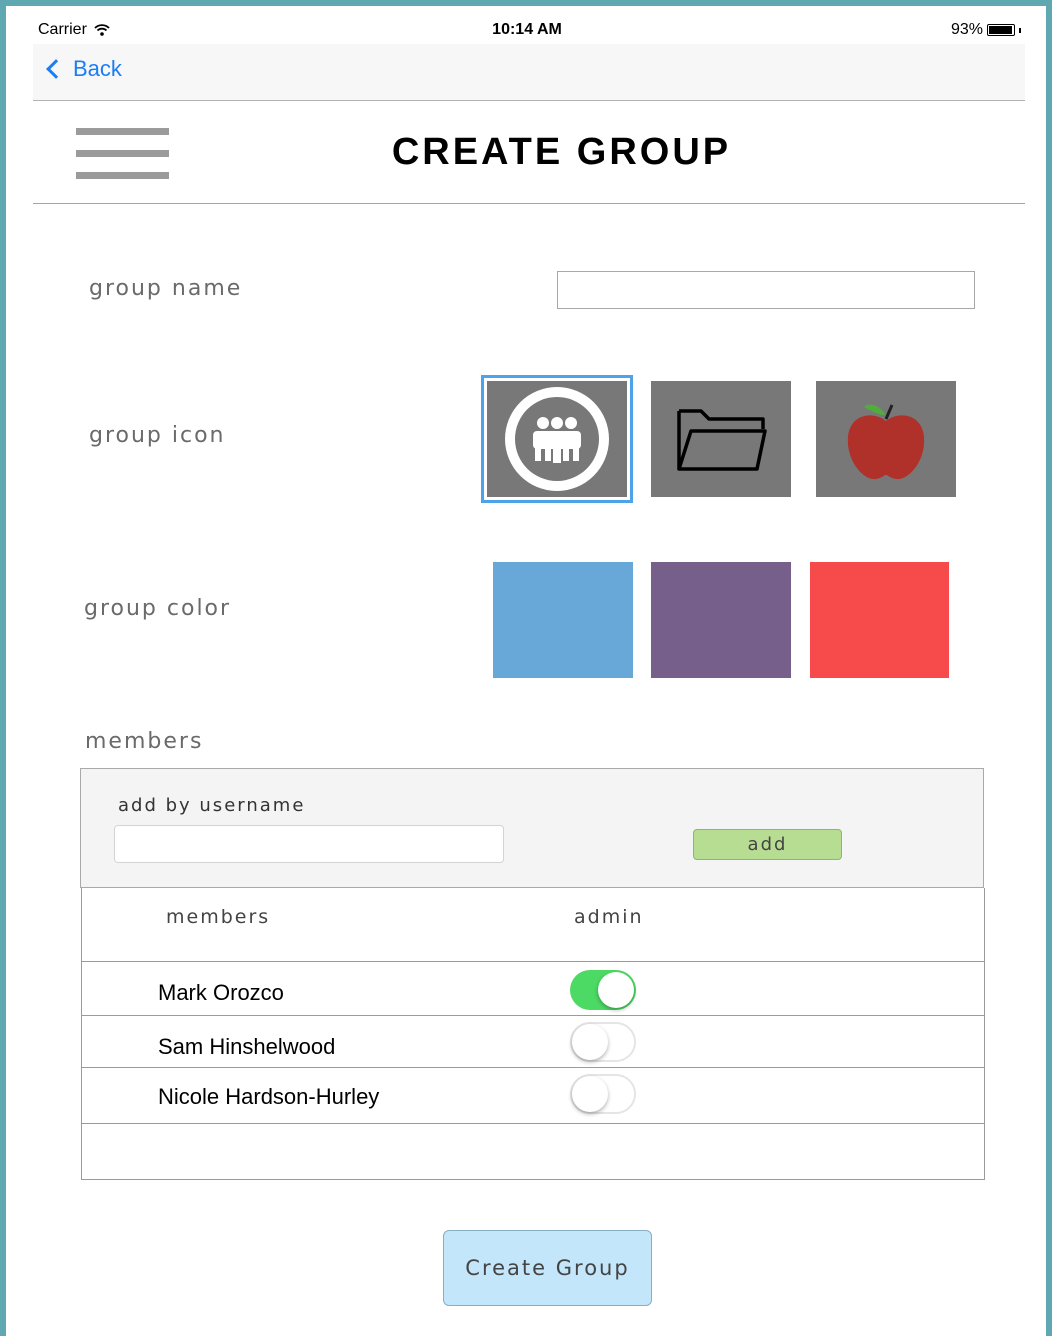  Describe the element at coordinates (966, 29) in the screenshot. I see `battery-percent: 93%` at that location.